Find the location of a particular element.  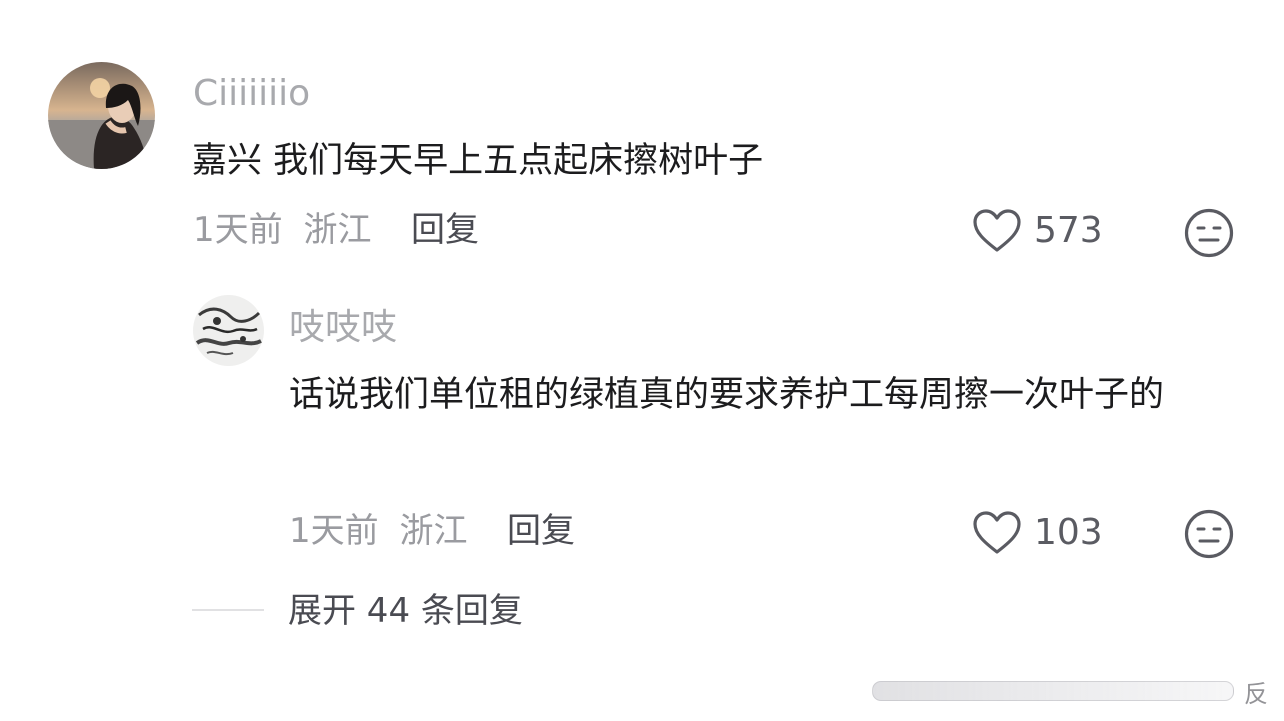

comment-like-count: 573 is located at coordinates (1068, 230).